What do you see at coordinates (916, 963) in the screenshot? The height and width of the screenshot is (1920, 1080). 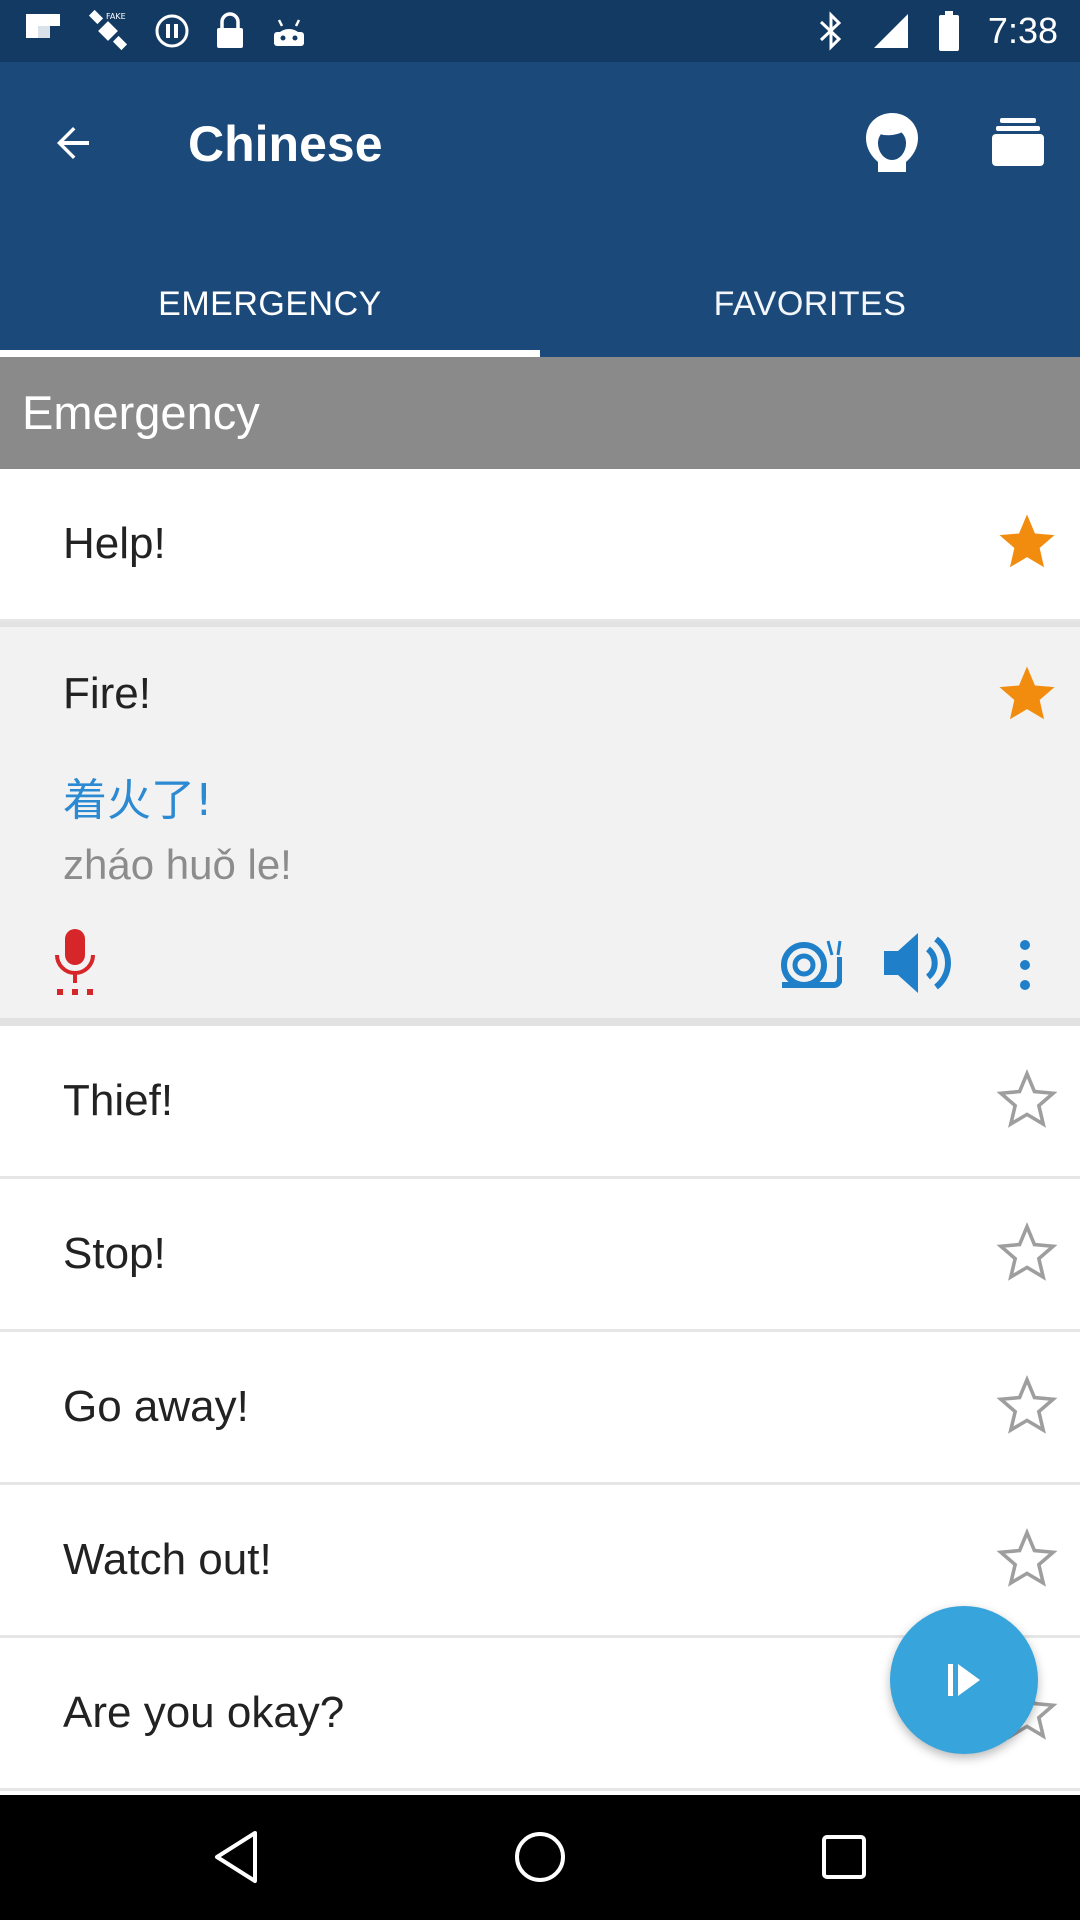 I see `speaker-icon` at bounding box center [916, 963].